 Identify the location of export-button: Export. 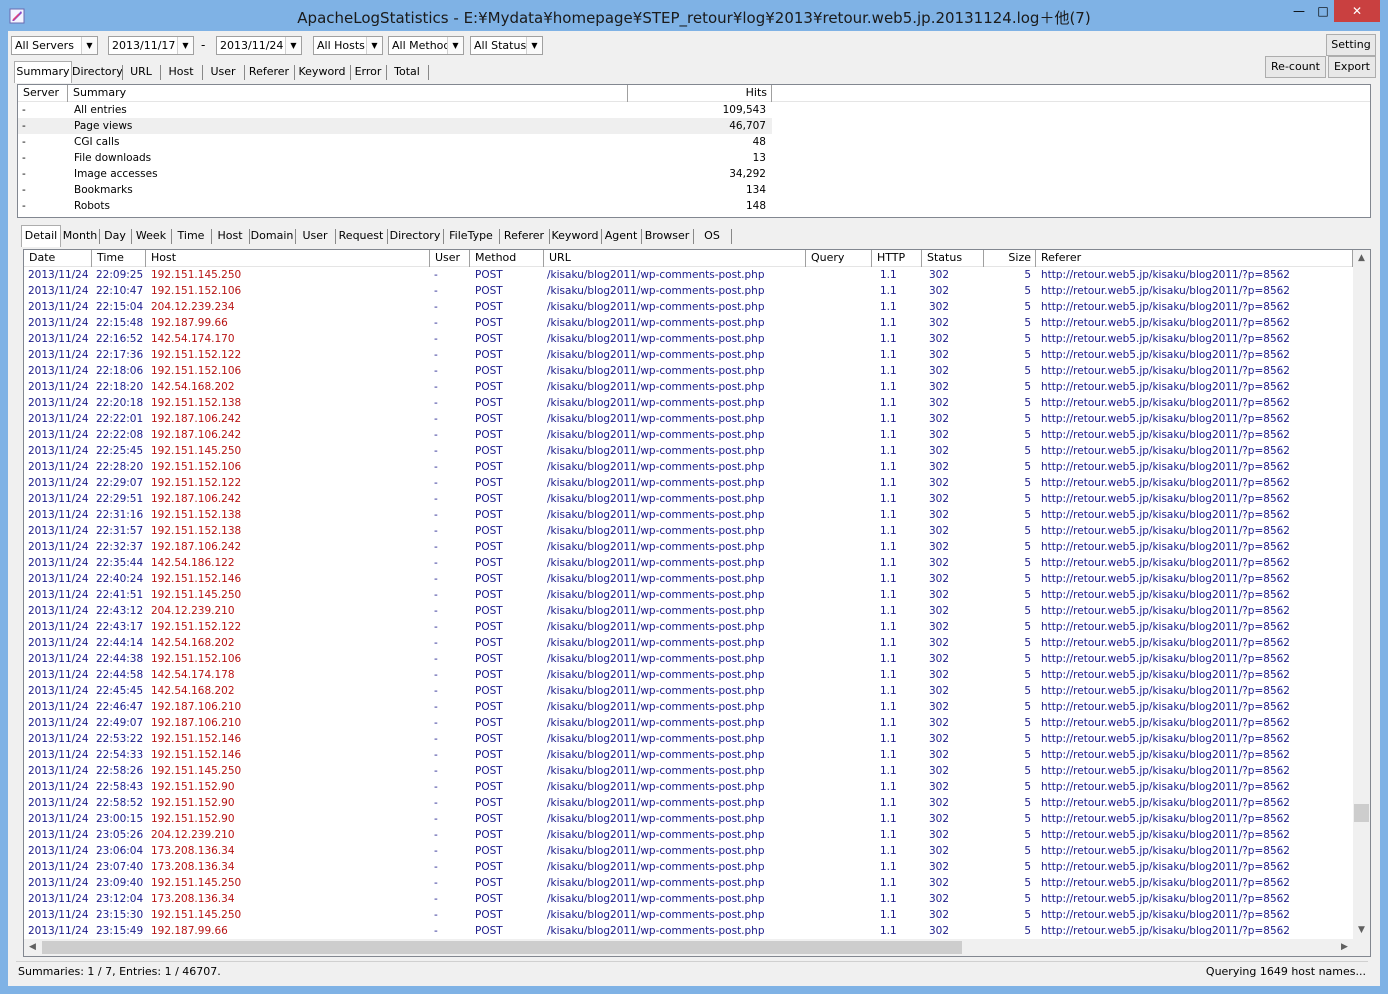
(1352, 67).